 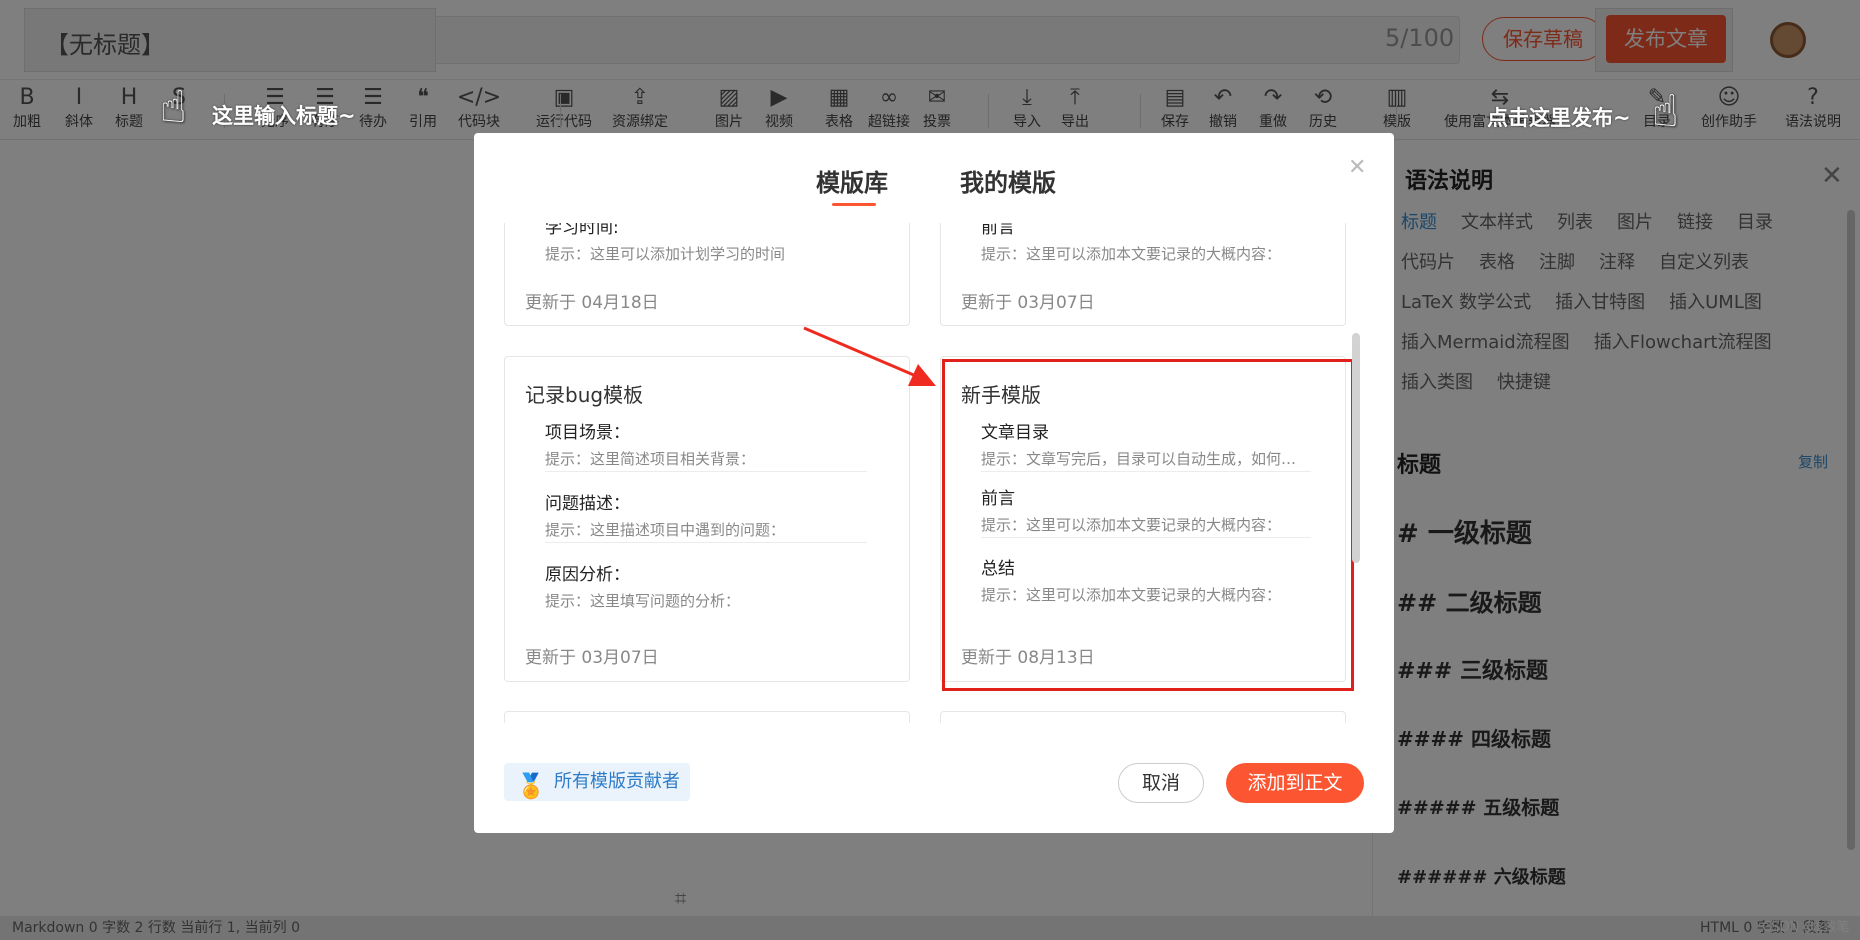 I want to click on template-item: 原因分析： 提示：这里填写问题的分析：, so click(x=706, y=587).